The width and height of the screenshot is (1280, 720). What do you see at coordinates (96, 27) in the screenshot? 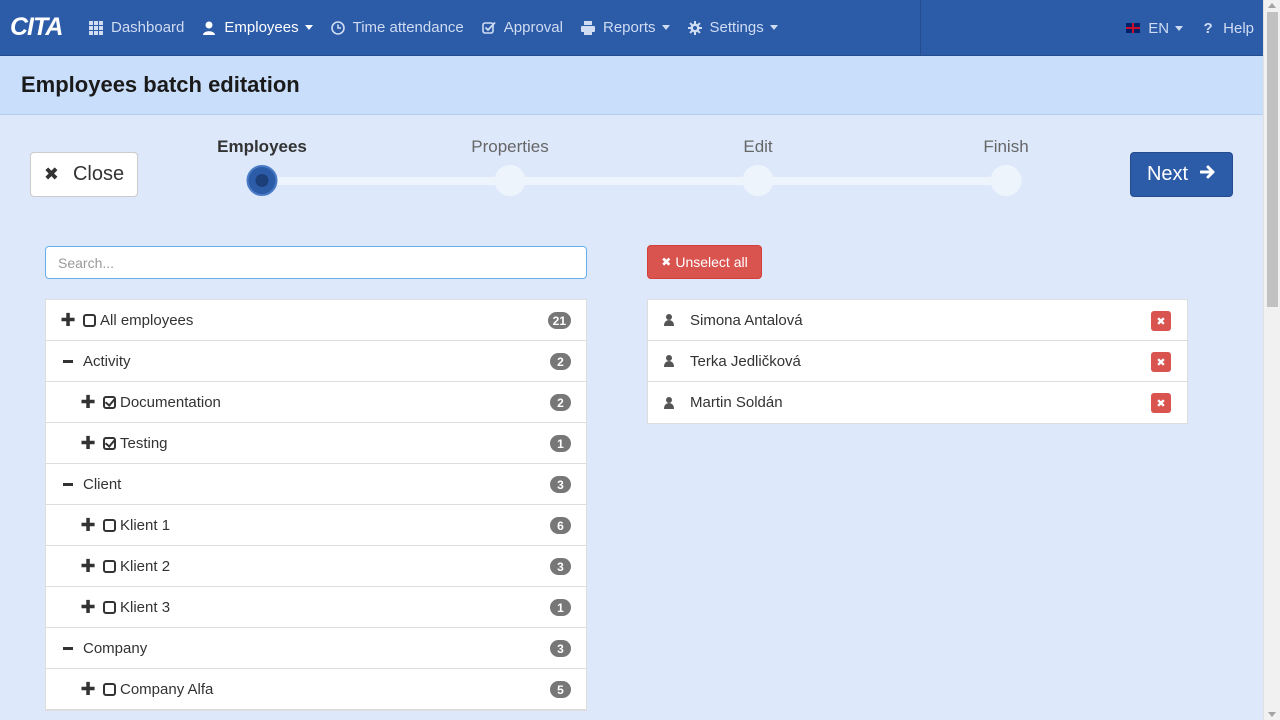
I see `grid-icon` at bounding box center [96, 27].